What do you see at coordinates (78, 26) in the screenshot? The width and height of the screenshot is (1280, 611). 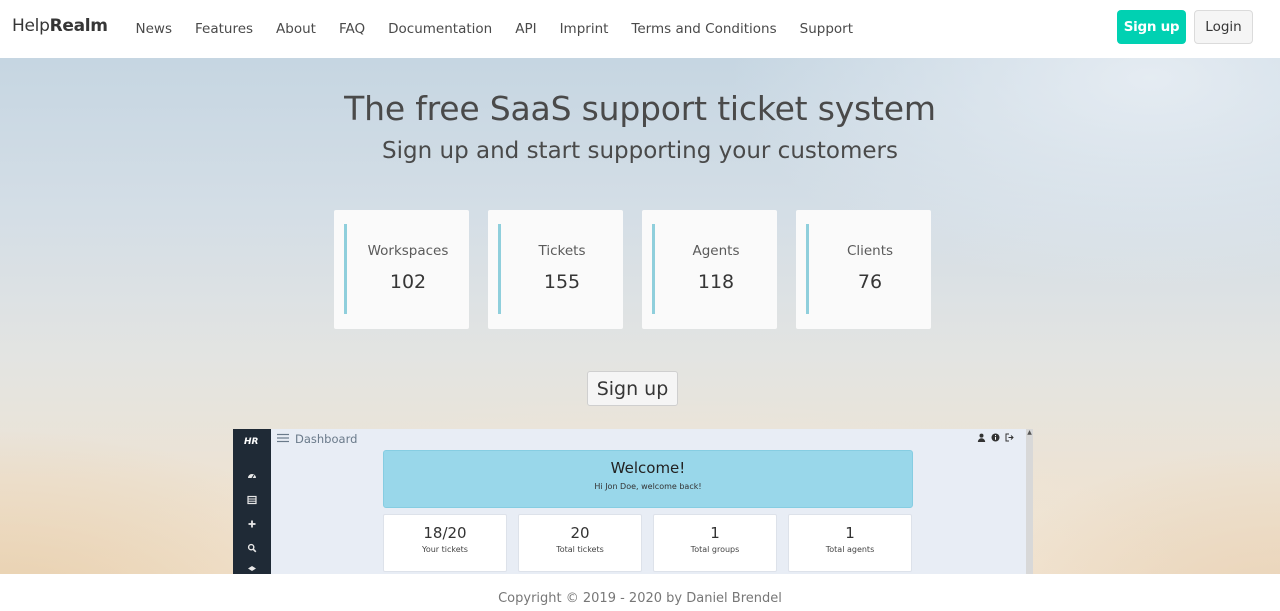 I see `brand-suffix: Realm` at bounding box center [78, 26].